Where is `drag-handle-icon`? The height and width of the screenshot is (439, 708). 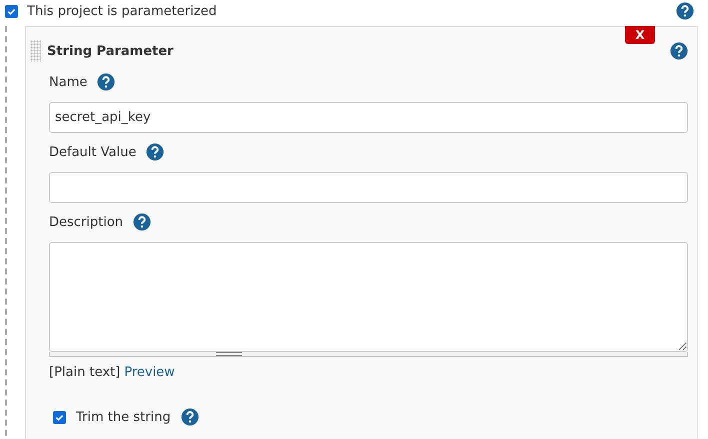 drag-handle-icon is located at coordinates (35, 51).